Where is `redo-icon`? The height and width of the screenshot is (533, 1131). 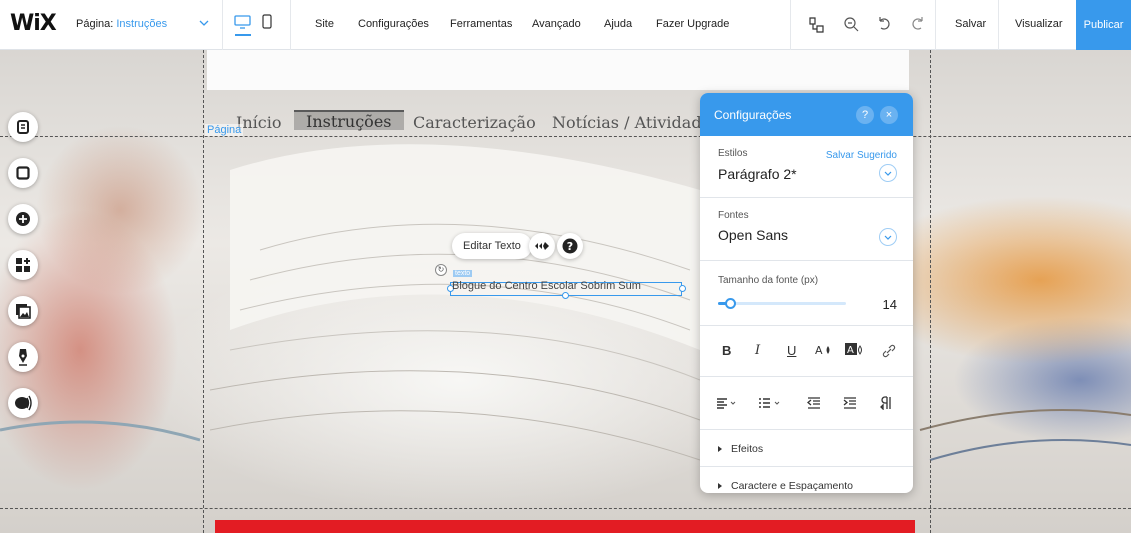
redo-icon is located at coordinates (918, 24).